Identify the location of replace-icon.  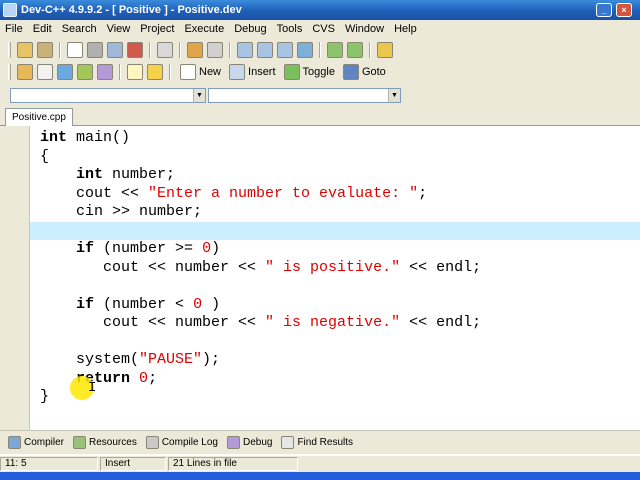
(265, 50).